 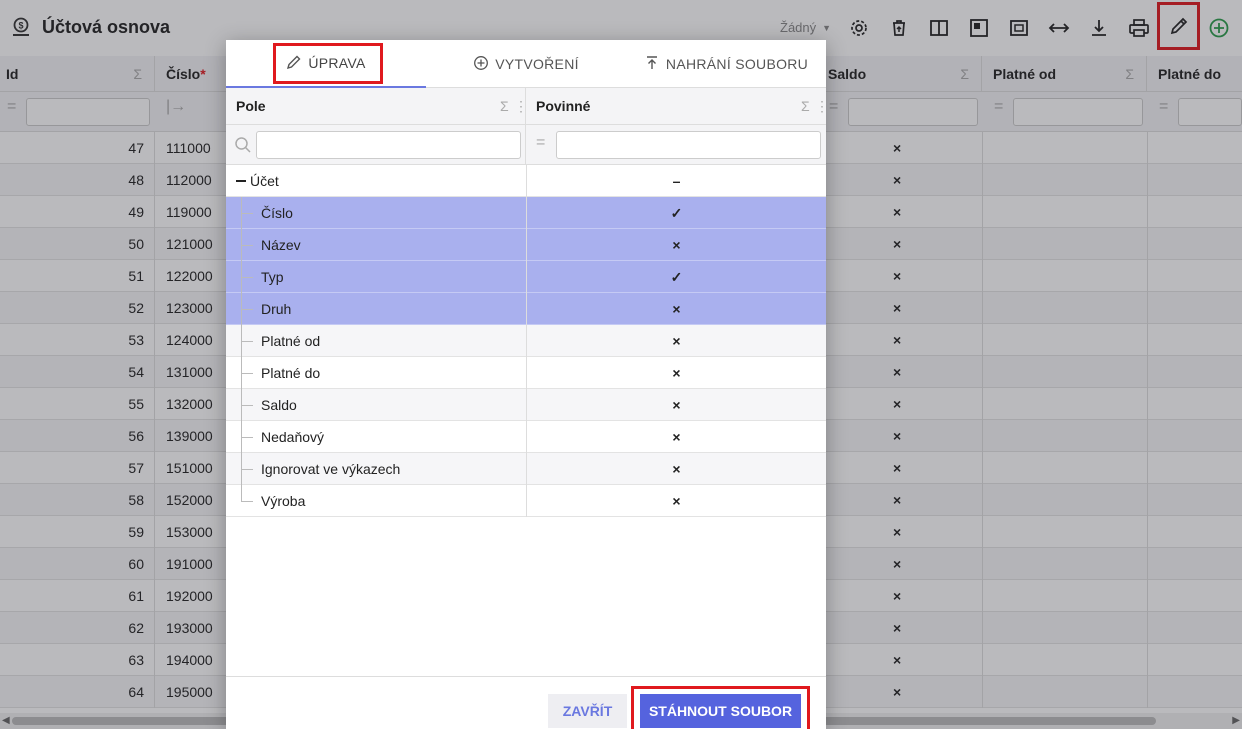 I want to click on tree-item-label: Číslo, so click(x=277, y=213).